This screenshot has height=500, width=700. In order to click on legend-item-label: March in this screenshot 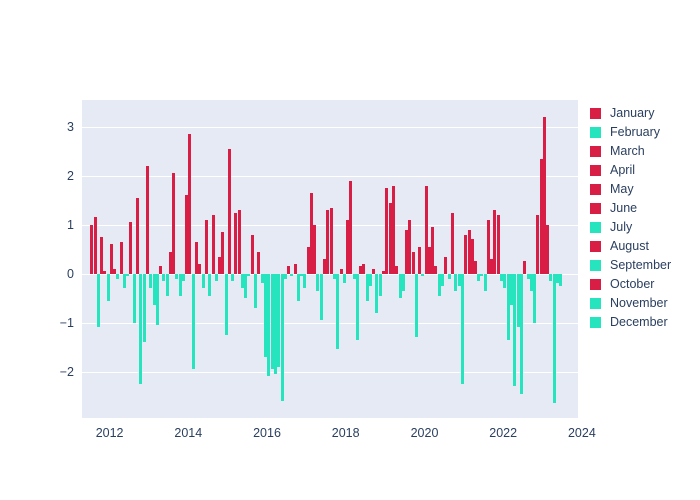, I will do `click(627, 151)`.